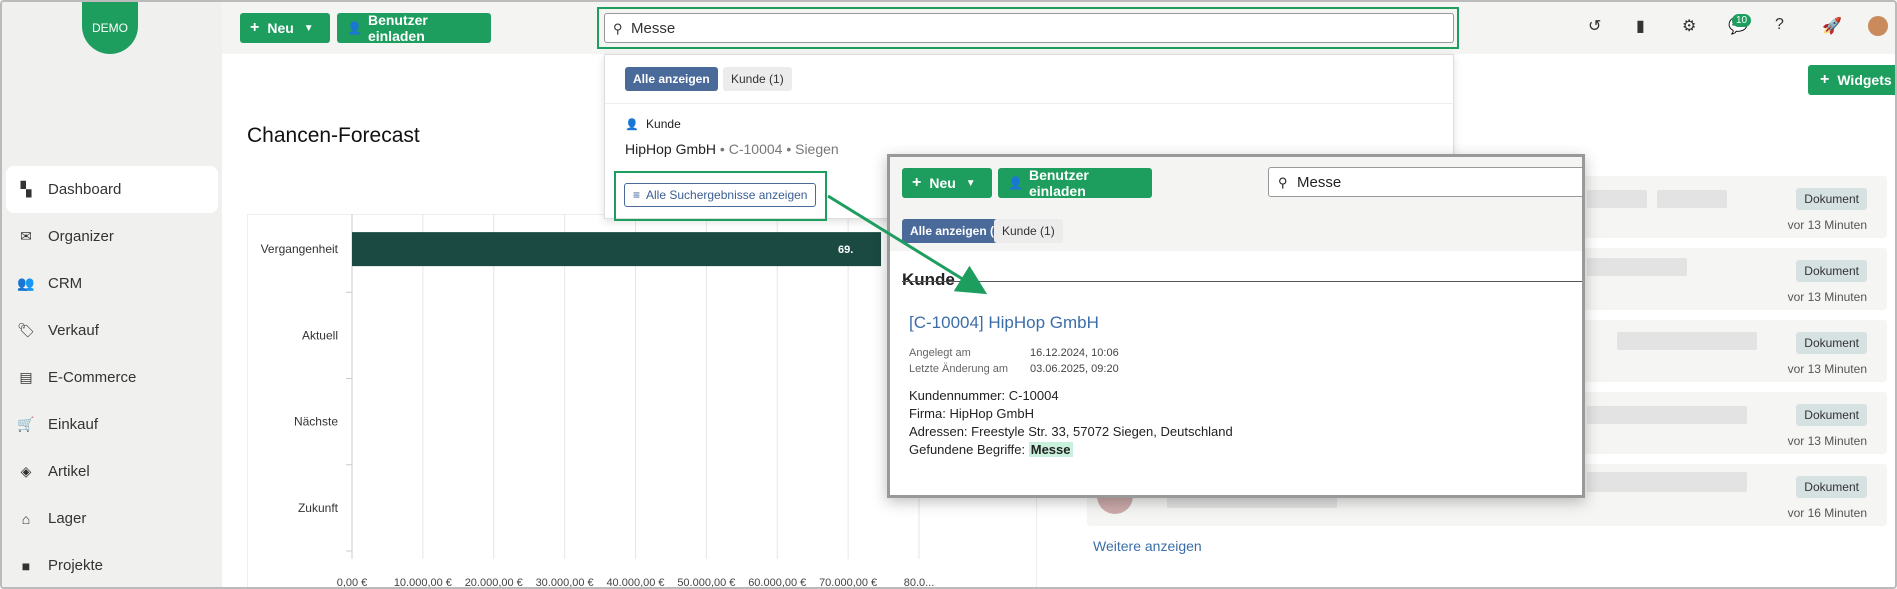 The width and height of the screenshot is (1897, 589). I want to click on sidebar-item-label: Verkauf, so click(73, 330).